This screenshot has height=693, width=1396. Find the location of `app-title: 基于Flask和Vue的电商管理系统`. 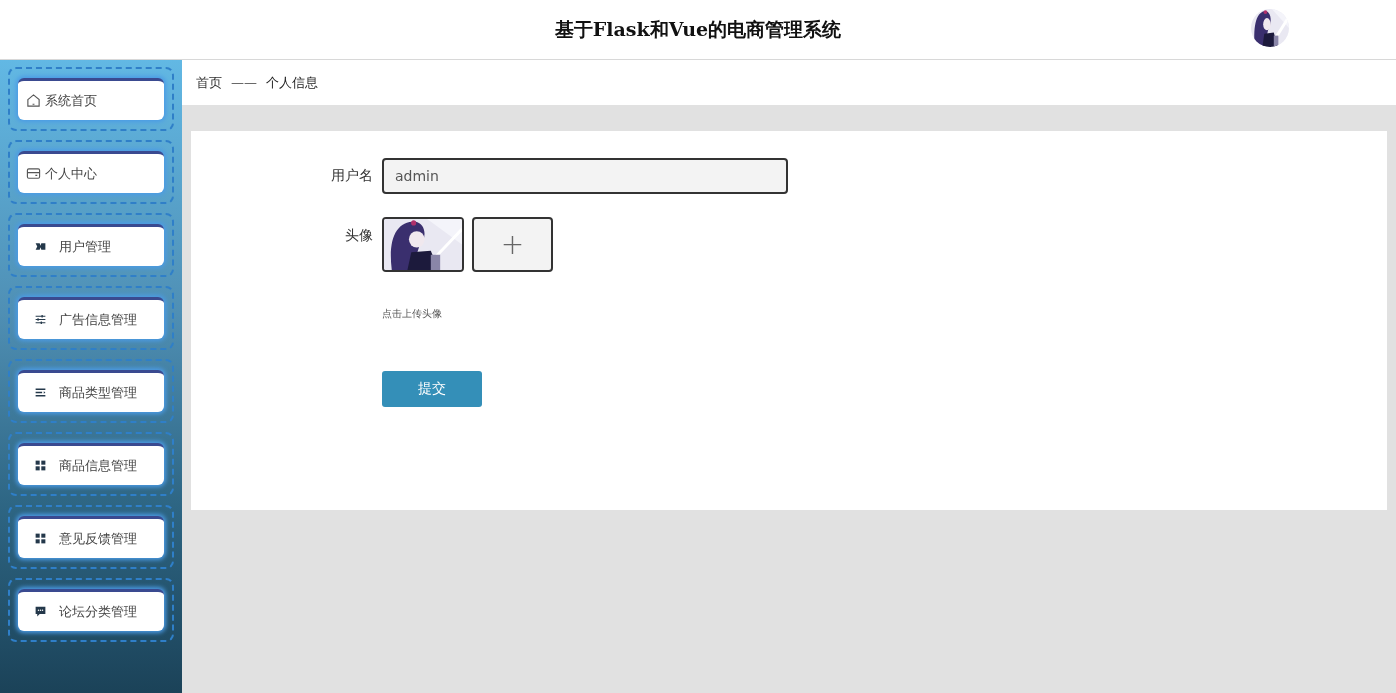

app-title: 基于Flask和Vue的电商管理系统 is located at coordinates (698, 29).